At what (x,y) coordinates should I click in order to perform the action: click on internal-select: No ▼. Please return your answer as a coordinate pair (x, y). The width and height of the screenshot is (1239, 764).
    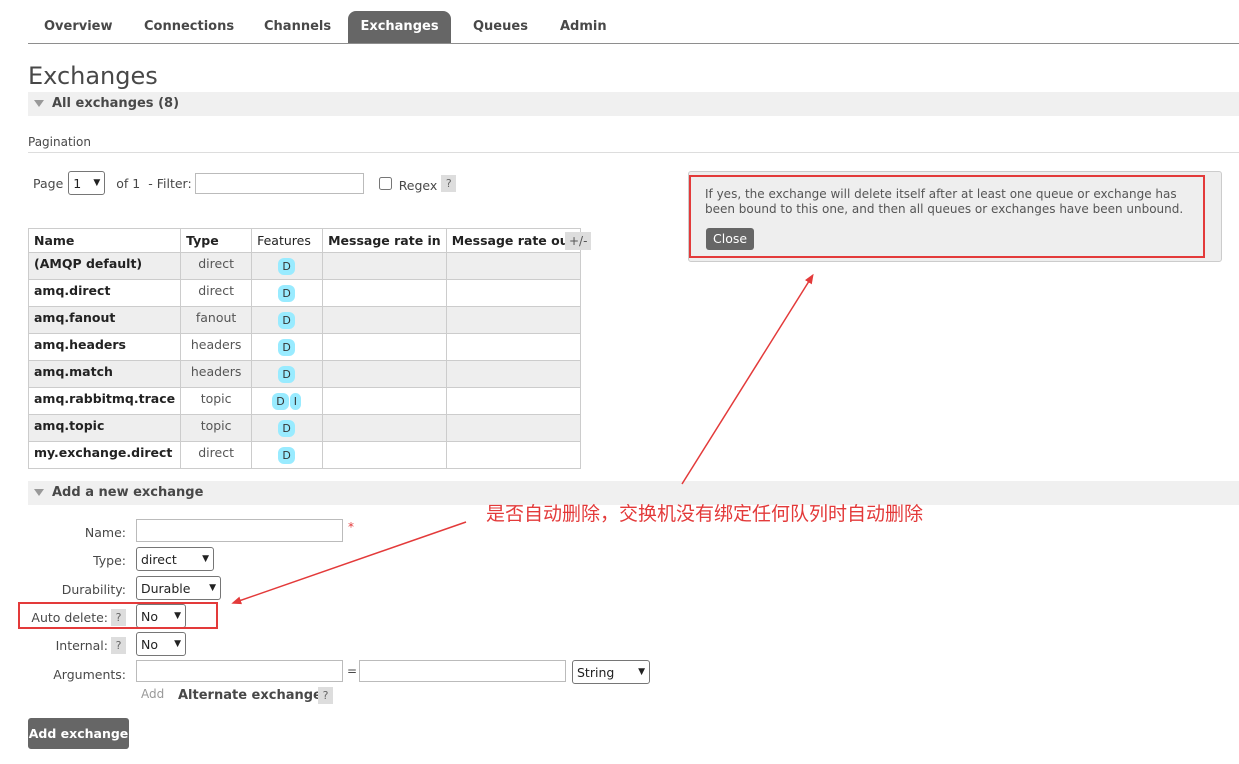
    Looking at the image, I should click on (161, 644).